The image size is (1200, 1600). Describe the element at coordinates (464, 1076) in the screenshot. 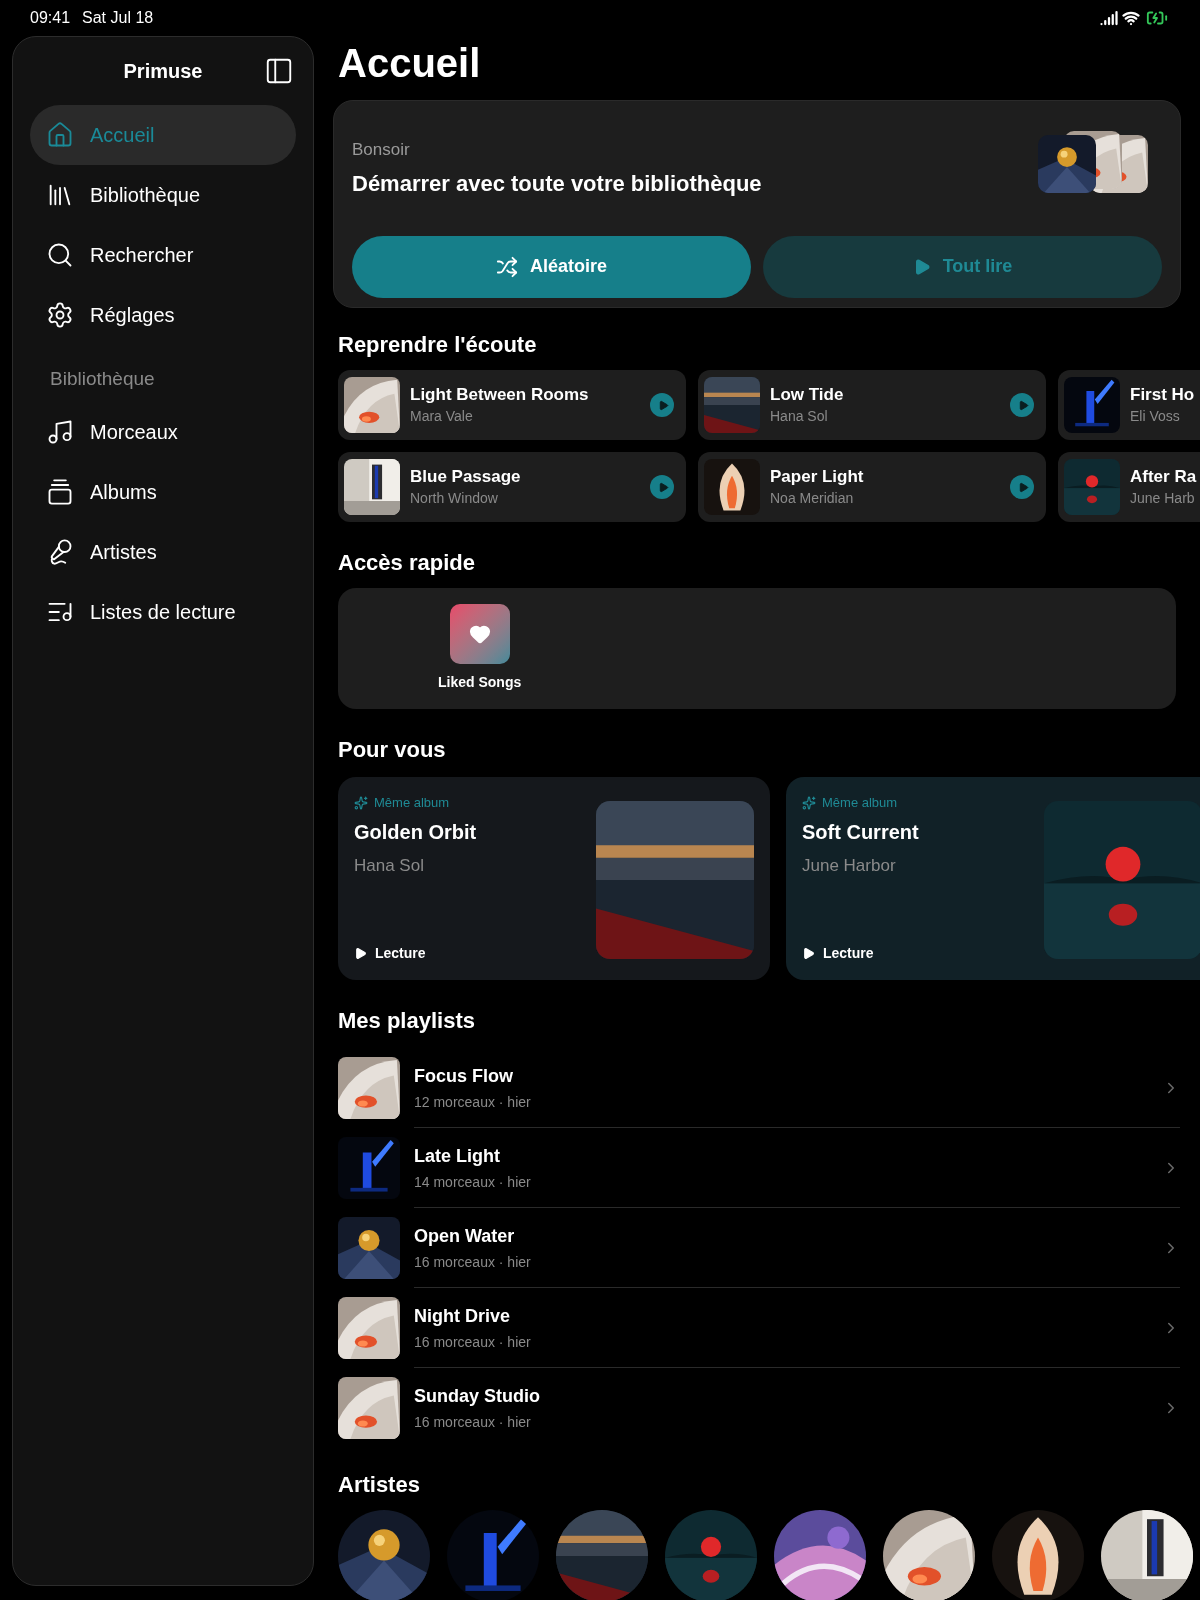

I see `playlist-title: Focus Flow` at that location.